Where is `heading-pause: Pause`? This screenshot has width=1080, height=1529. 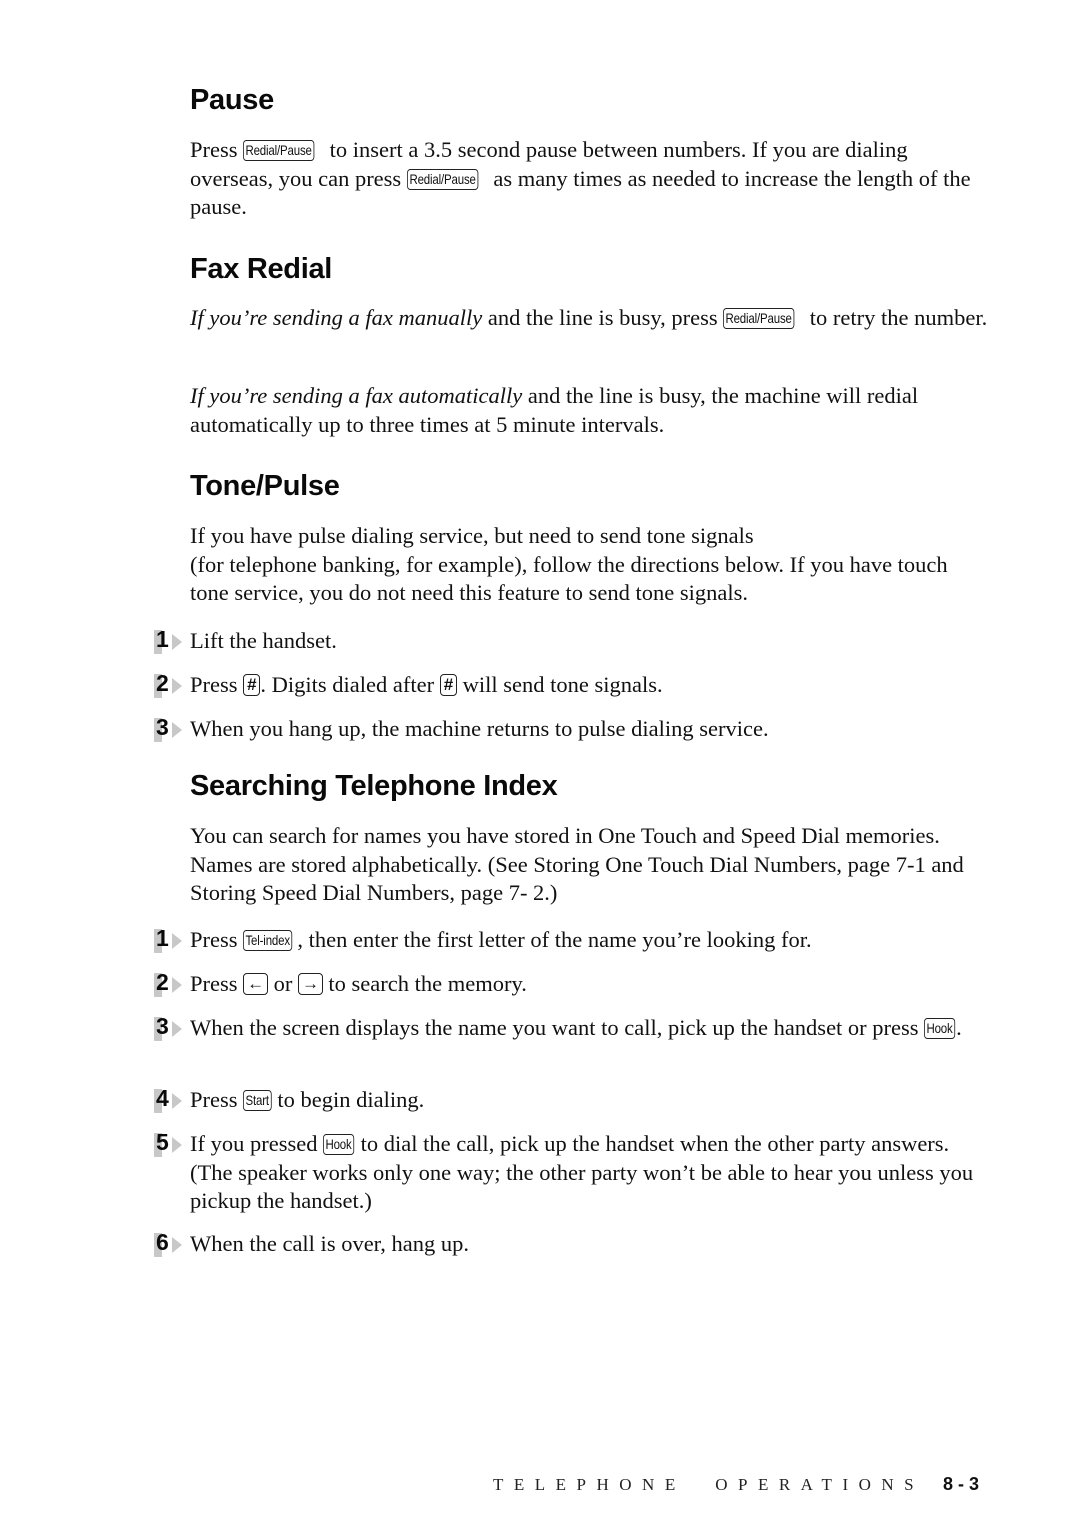 heading-pause: Pause is located at coordinates (232, 100).